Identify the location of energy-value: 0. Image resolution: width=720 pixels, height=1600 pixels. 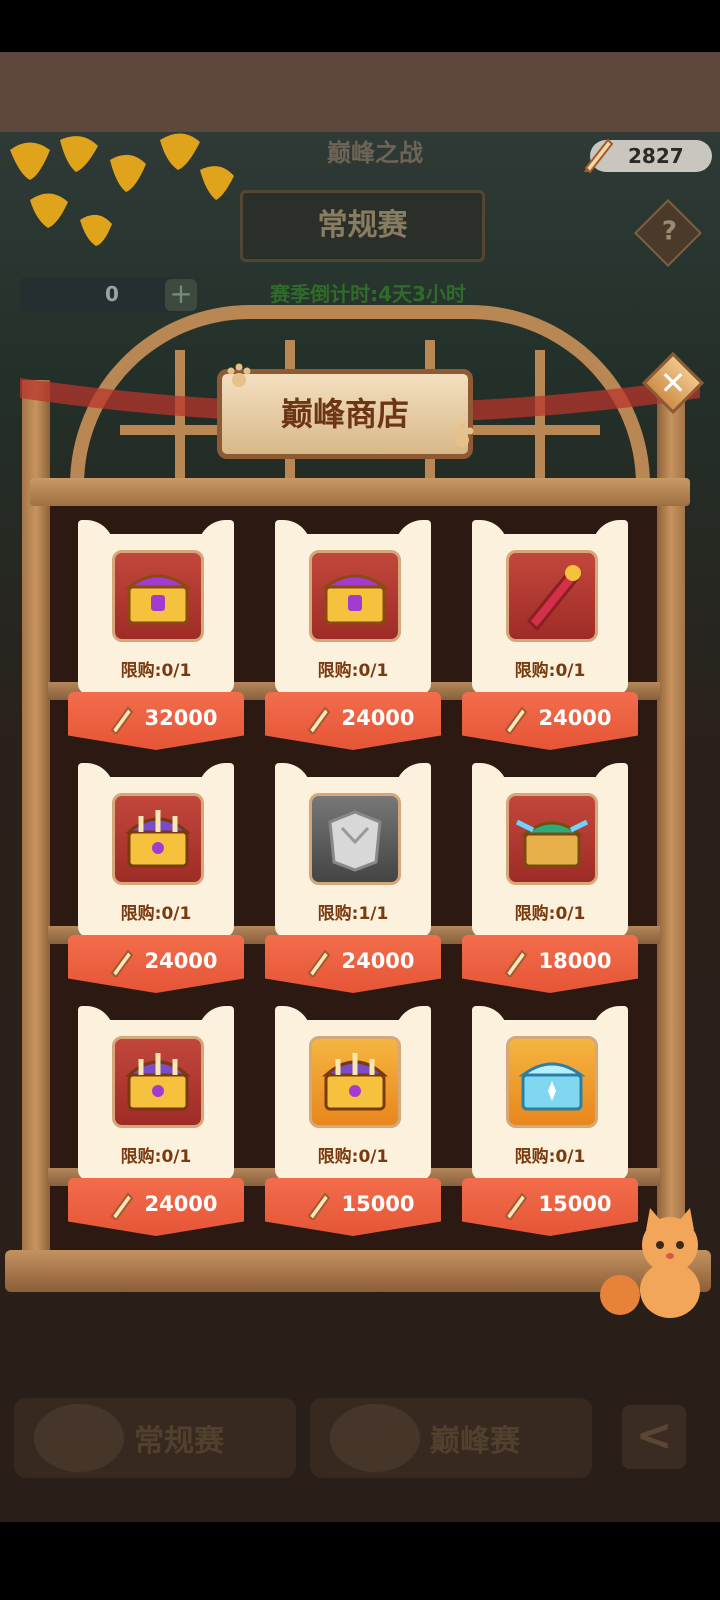
(112, 294).